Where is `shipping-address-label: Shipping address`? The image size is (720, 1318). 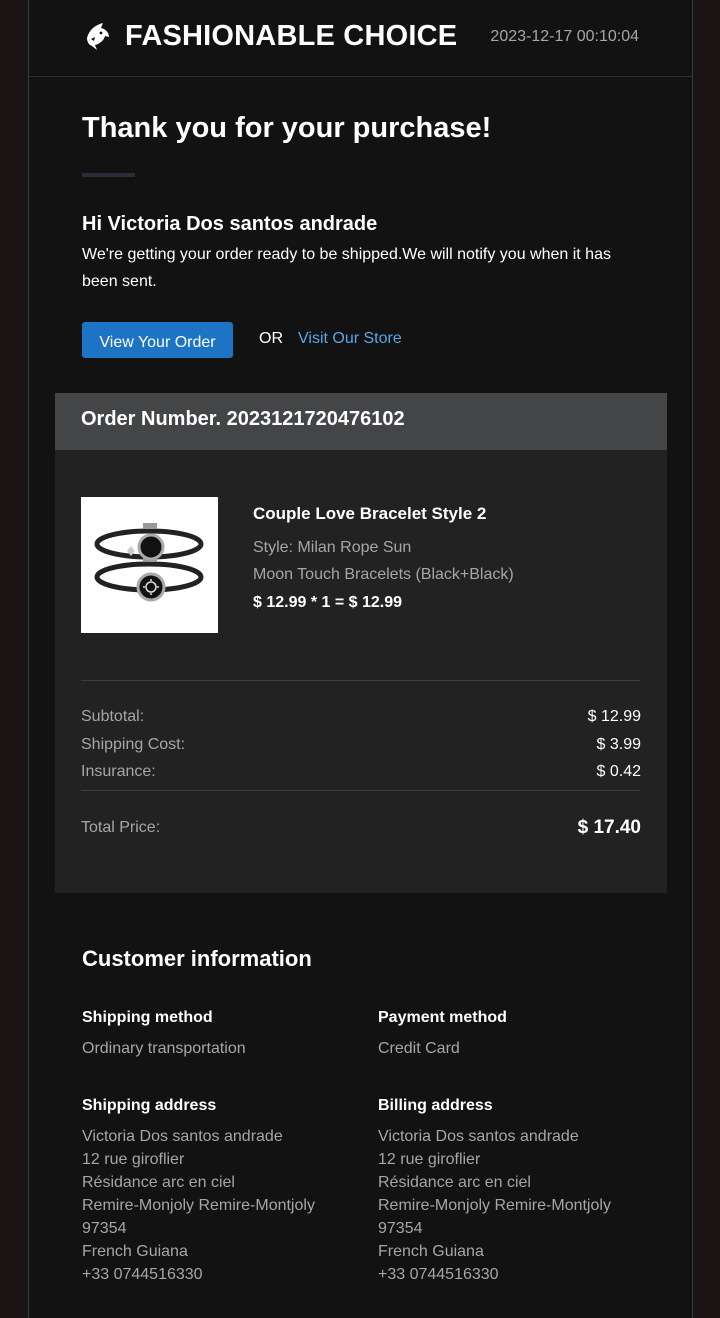
shipping-address-label: Shipping address is located at coordinates (149, 1105).